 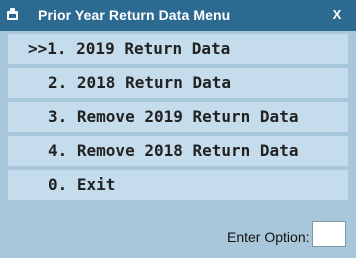 I want to click on option-input, so click(x=329, y=234).